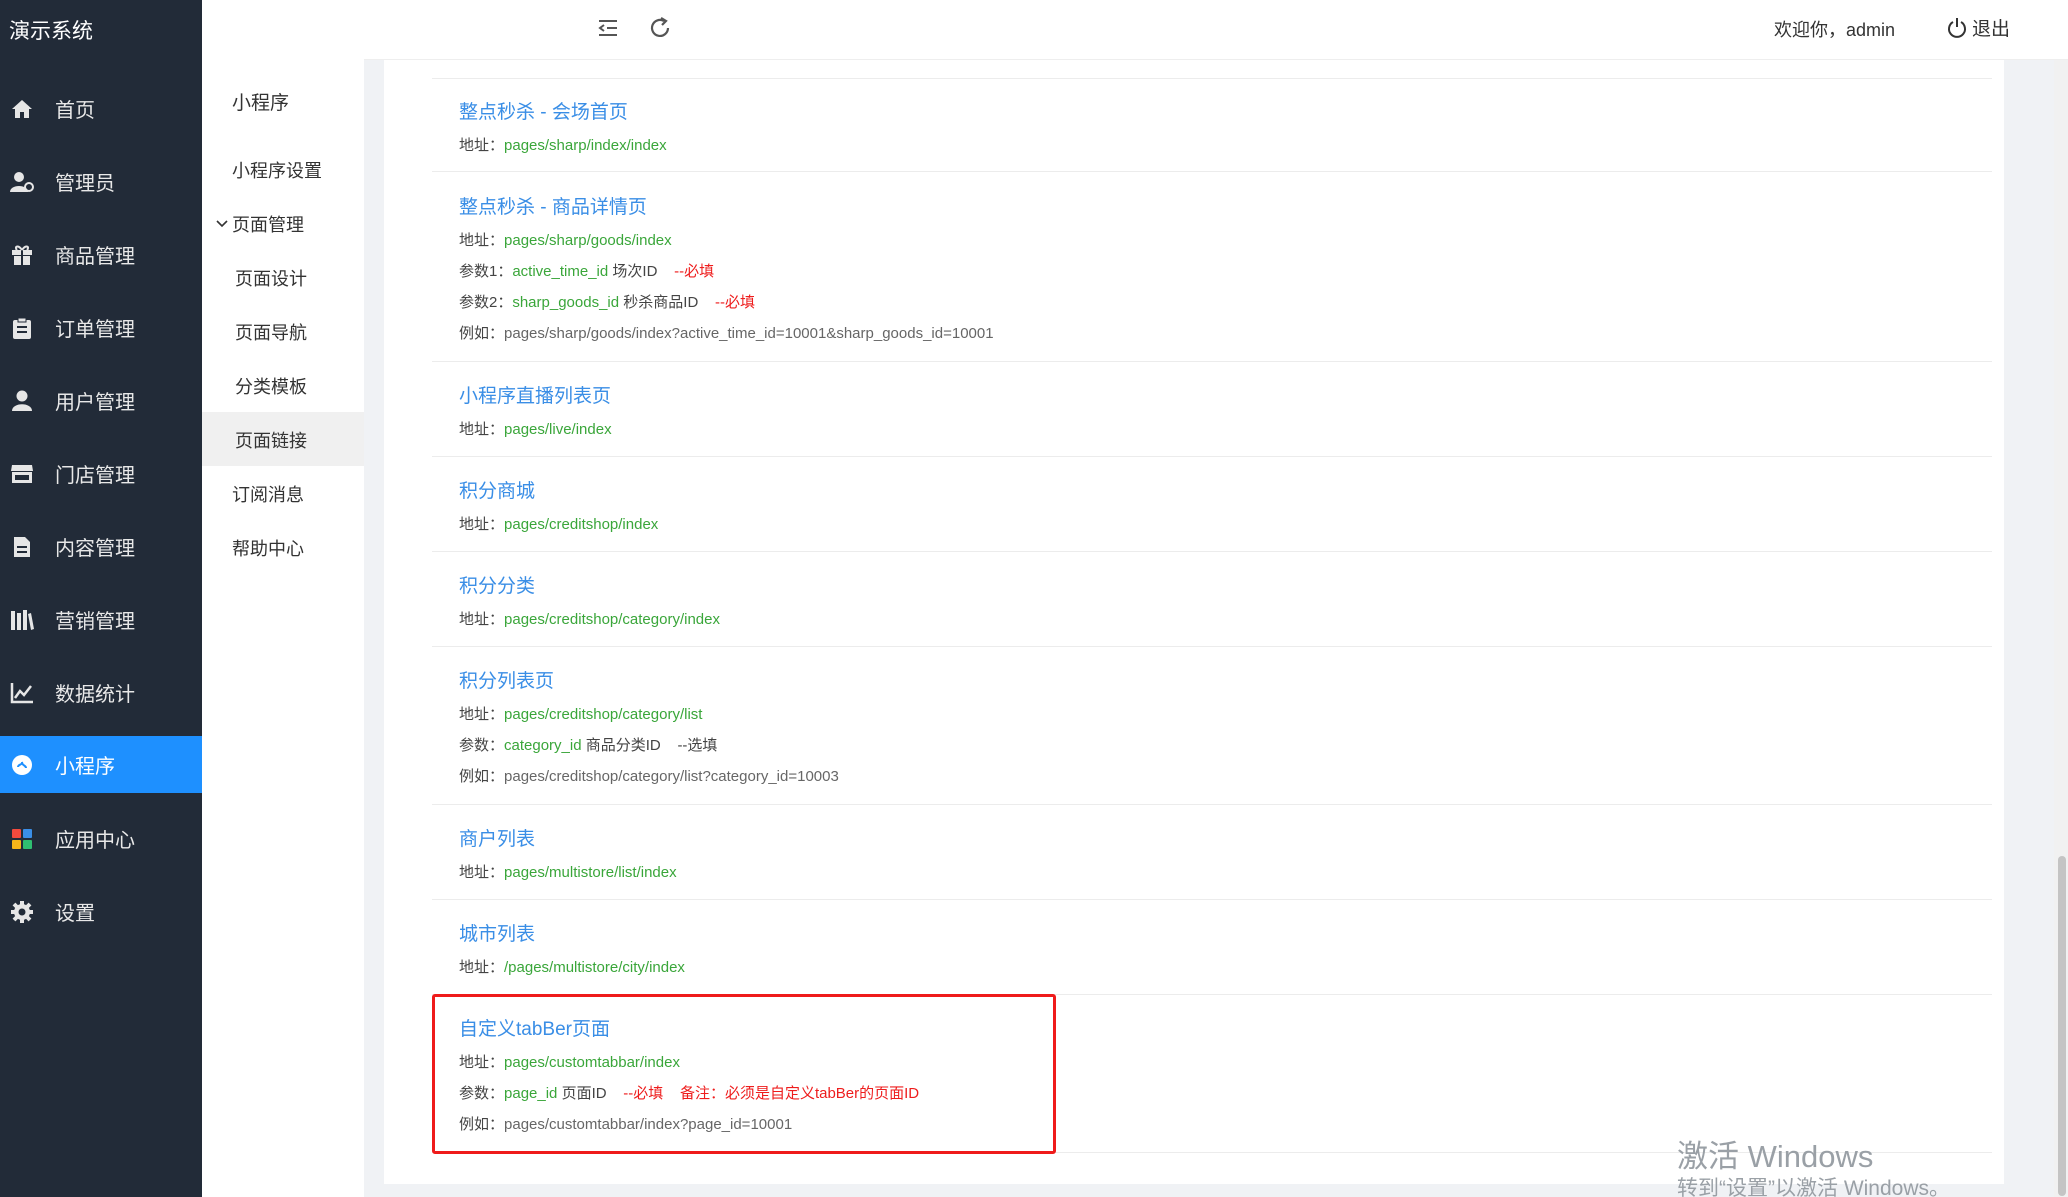 The image size is (2068, 1197). I want to click on address-line: 地址：pages/multistore/list/index, so click(568, 872).